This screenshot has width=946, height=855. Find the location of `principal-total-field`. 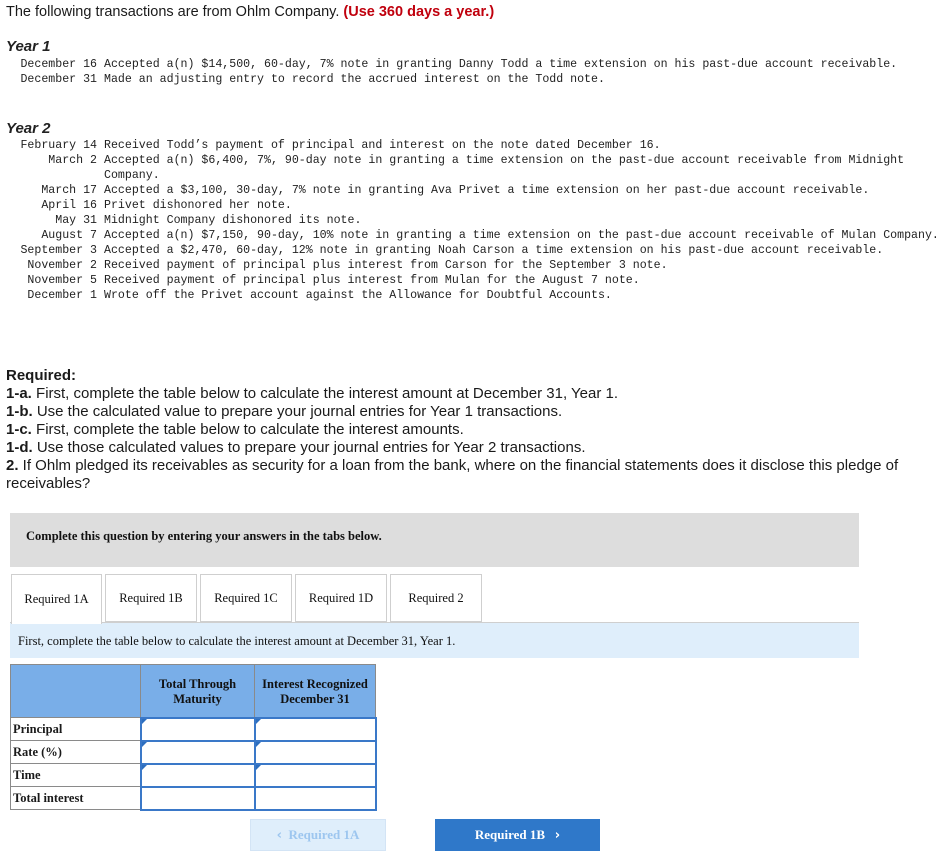

principal-total-field is located at coordinates (197, 729).